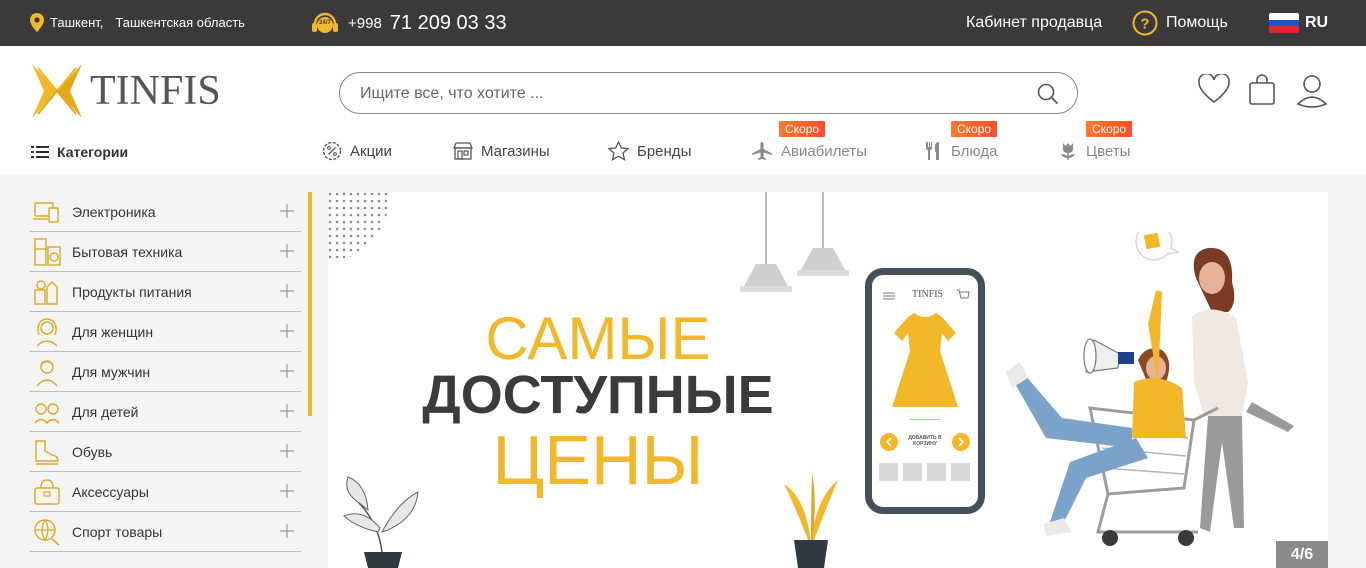  What do you see at coordinates (463, 151) in the screenshot?
I see `store-icon` at bounding box center [463, 151].